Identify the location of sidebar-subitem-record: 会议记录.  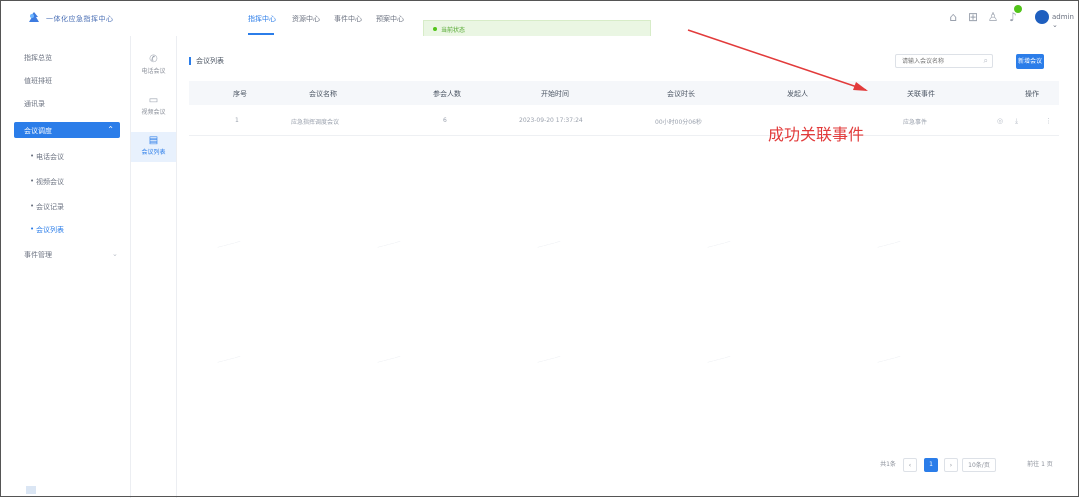
(47, 207).